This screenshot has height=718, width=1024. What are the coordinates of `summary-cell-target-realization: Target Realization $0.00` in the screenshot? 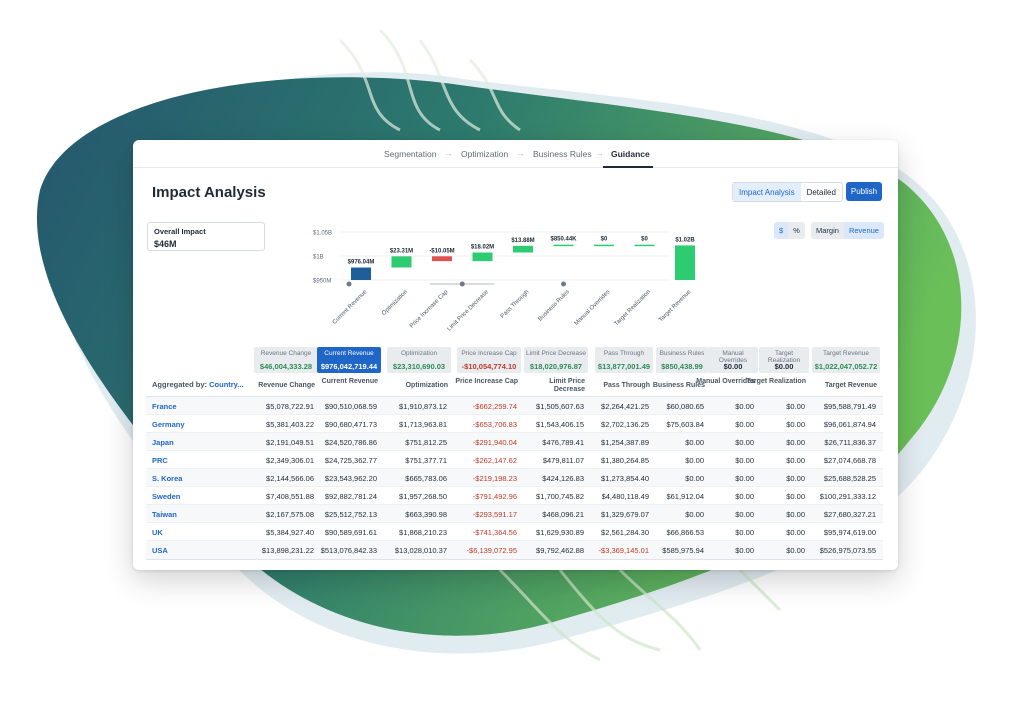 It's located at (784, 360).